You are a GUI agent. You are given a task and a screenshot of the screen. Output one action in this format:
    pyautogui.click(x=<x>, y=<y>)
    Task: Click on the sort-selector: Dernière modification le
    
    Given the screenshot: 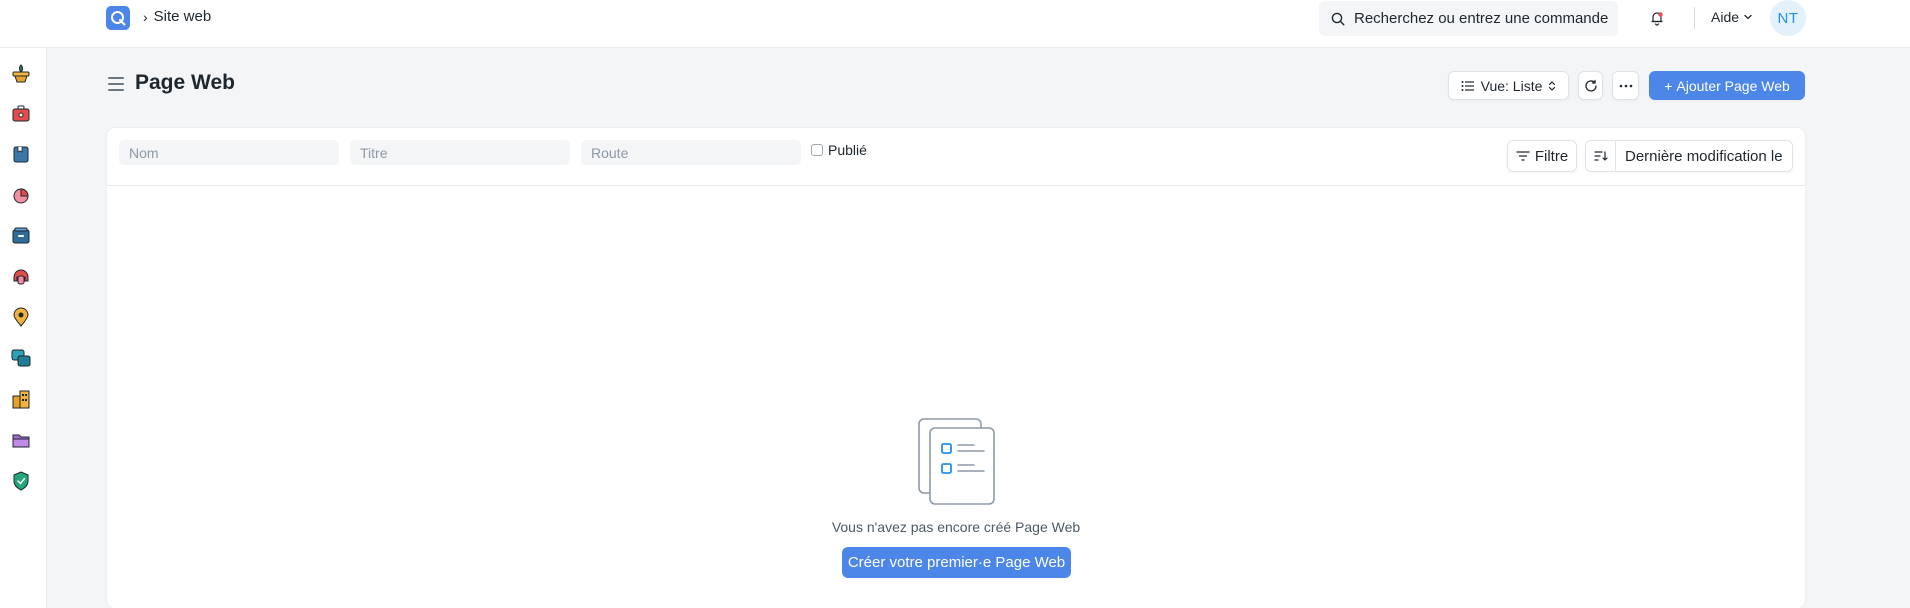 What is the action you would take?
    pyautogui.click(x=1689, y=156)
    